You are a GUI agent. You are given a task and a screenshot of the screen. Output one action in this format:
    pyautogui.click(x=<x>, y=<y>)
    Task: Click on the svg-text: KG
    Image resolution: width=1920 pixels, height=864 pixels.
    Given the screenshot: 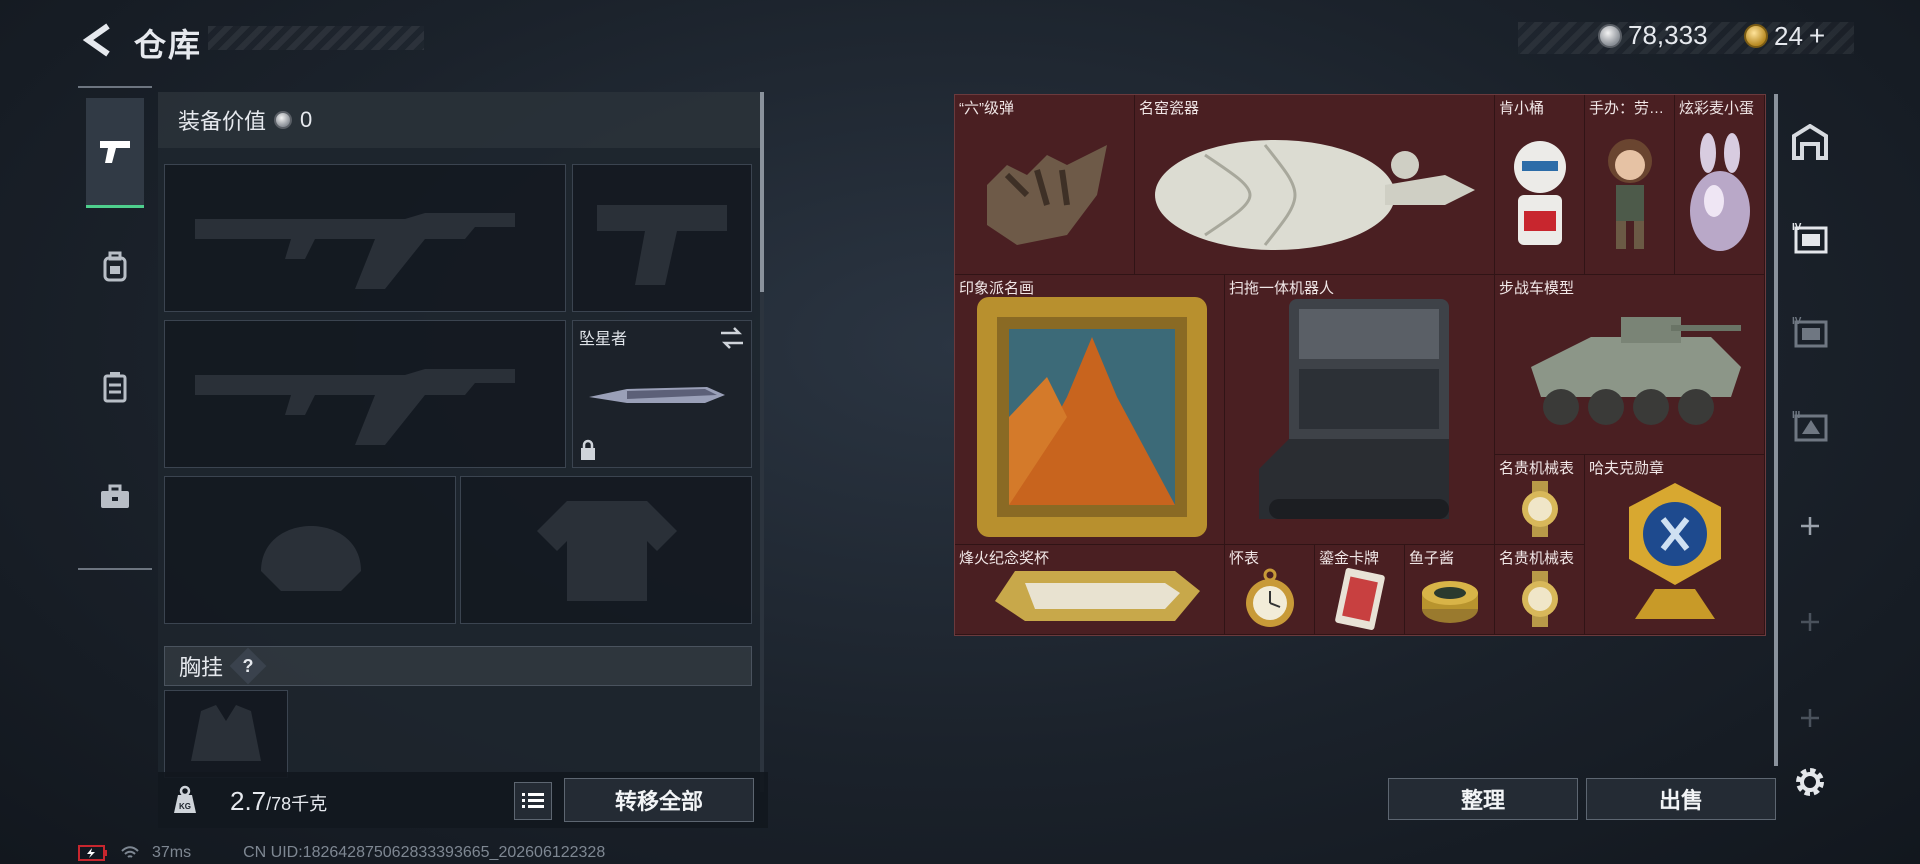 What is the action you would take?
    pyautogui.click(x=185, y=806)
    